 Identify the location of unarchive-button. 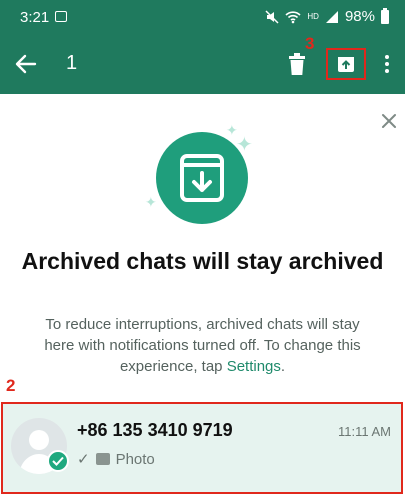
(346, 64).